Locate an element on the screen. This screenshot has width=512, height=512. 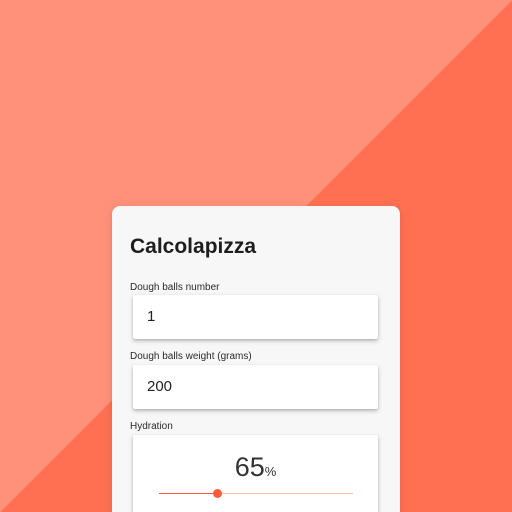
dough-balls-number-label: Dough balls number is located at coordinates (175, 287).